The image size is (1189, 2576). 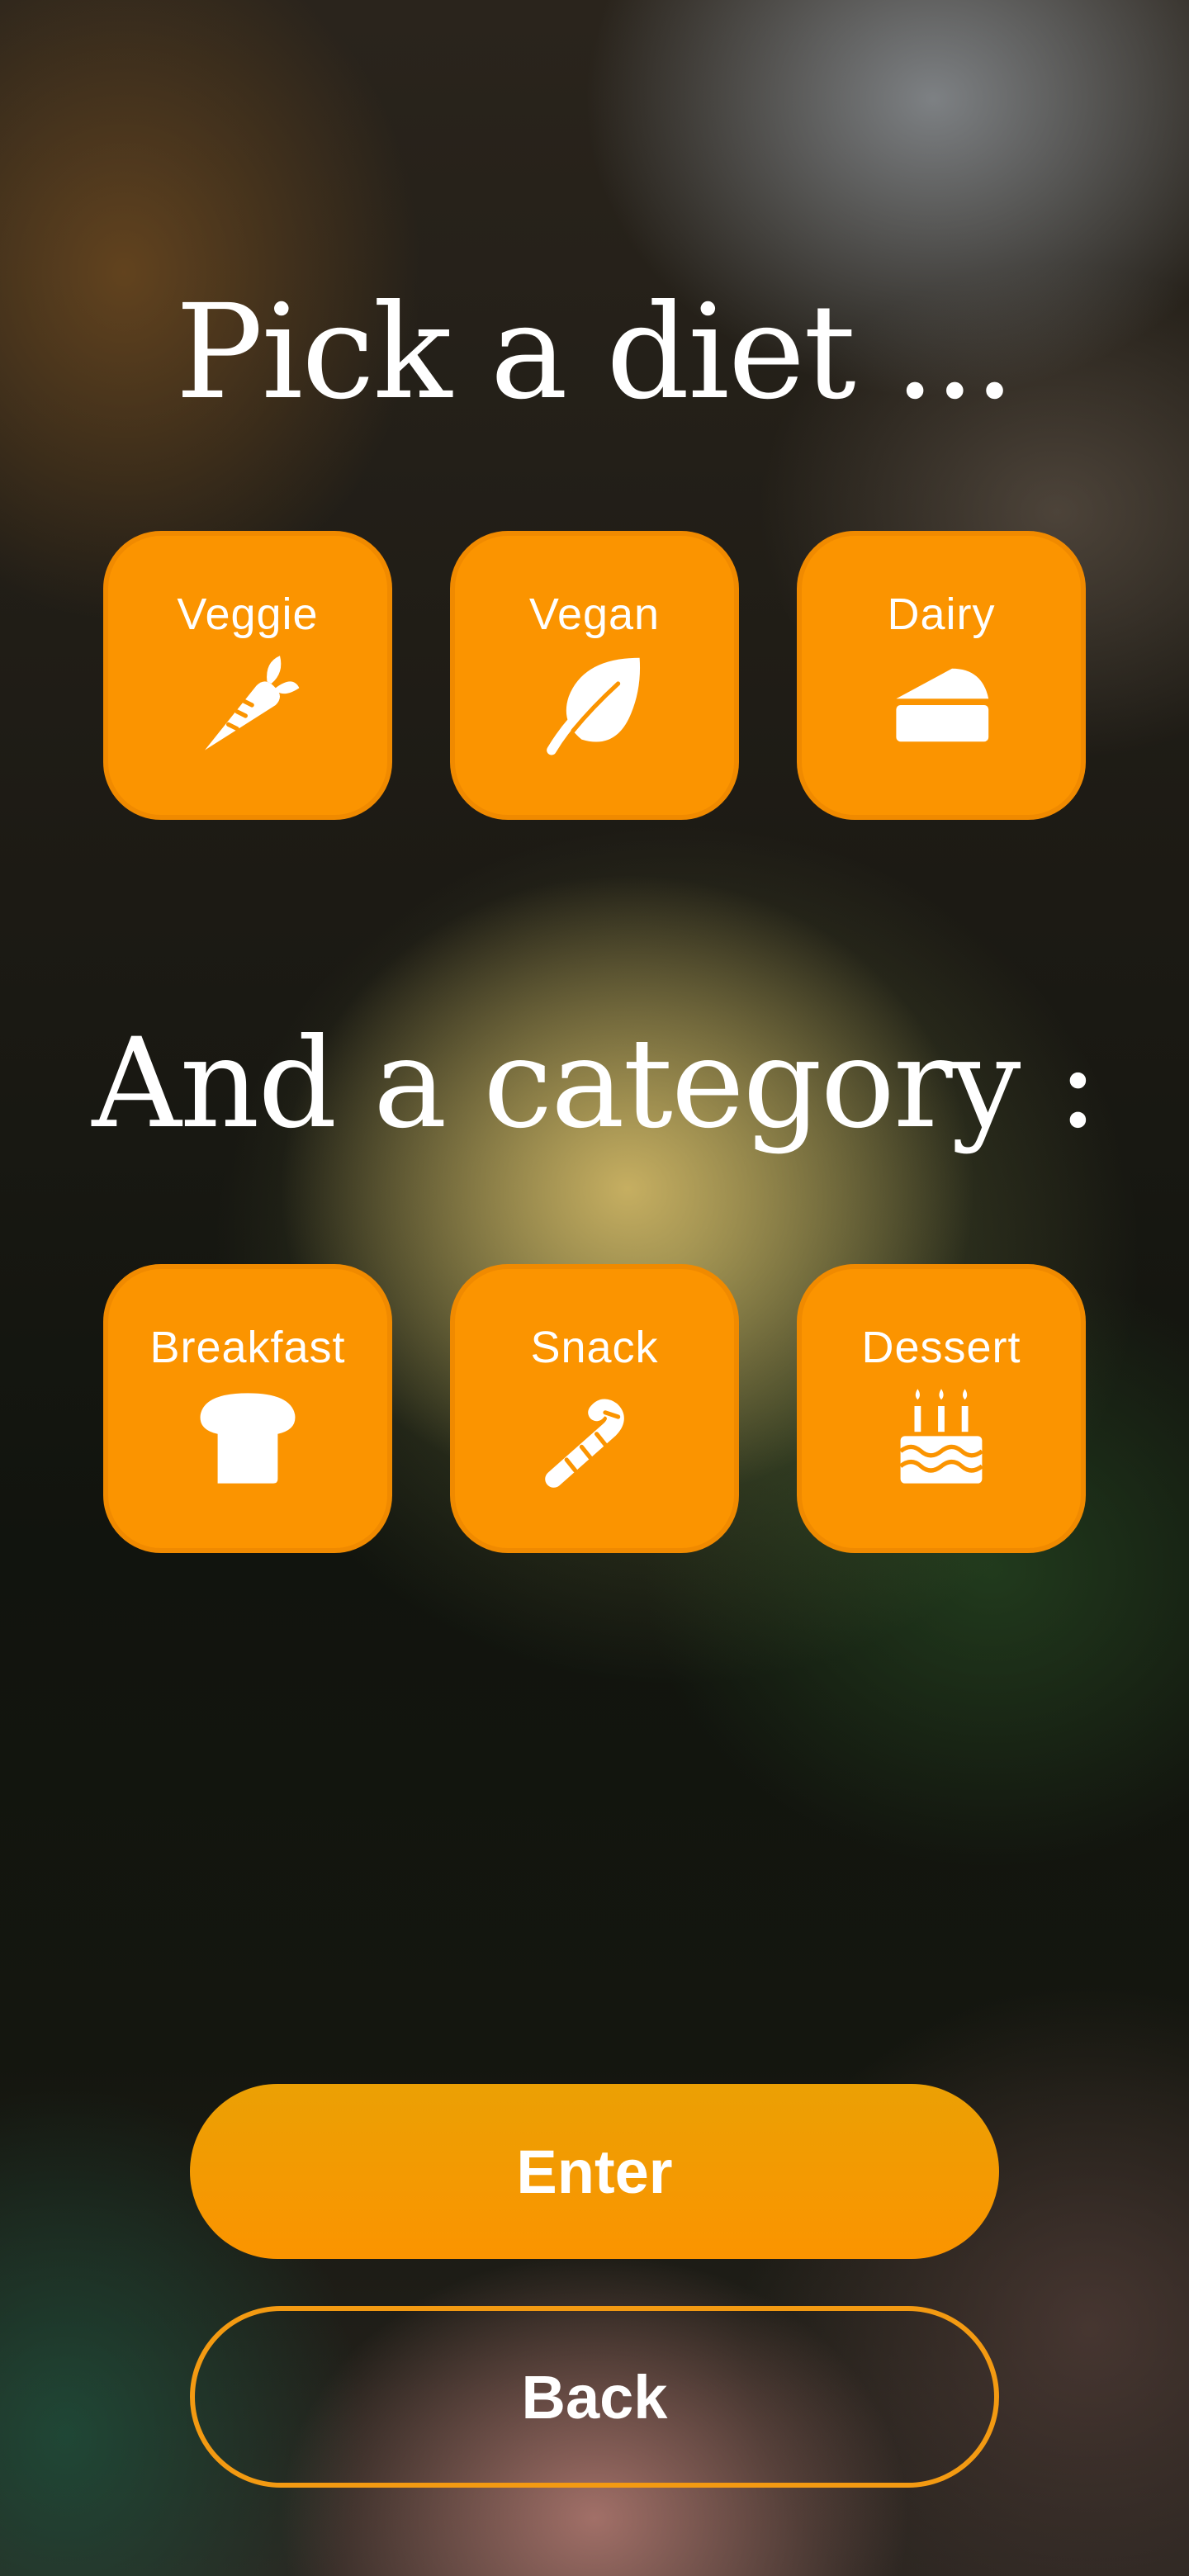 What do you see at coordinates (941, 1347) in the screenshot?
I see `category-option-label: Dessert` at bounding box center [941, 1347].